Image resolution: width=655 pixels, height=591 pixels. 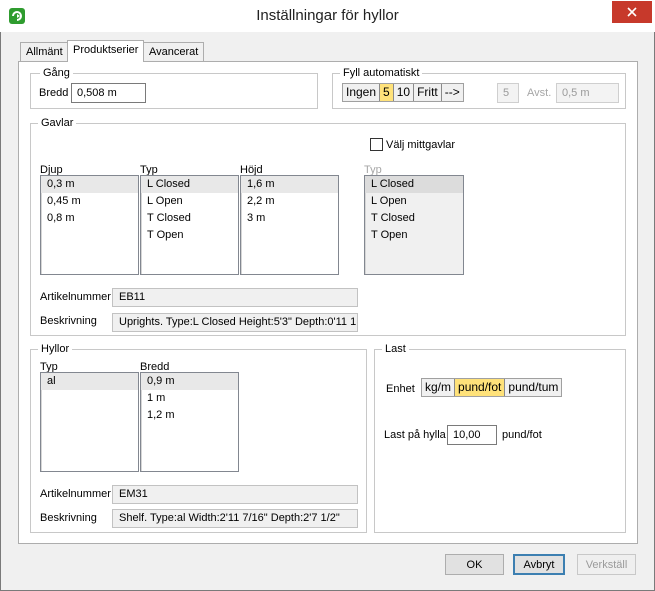 I want to click on last-unit-label: pund/fot, so click(x=522, y=435).